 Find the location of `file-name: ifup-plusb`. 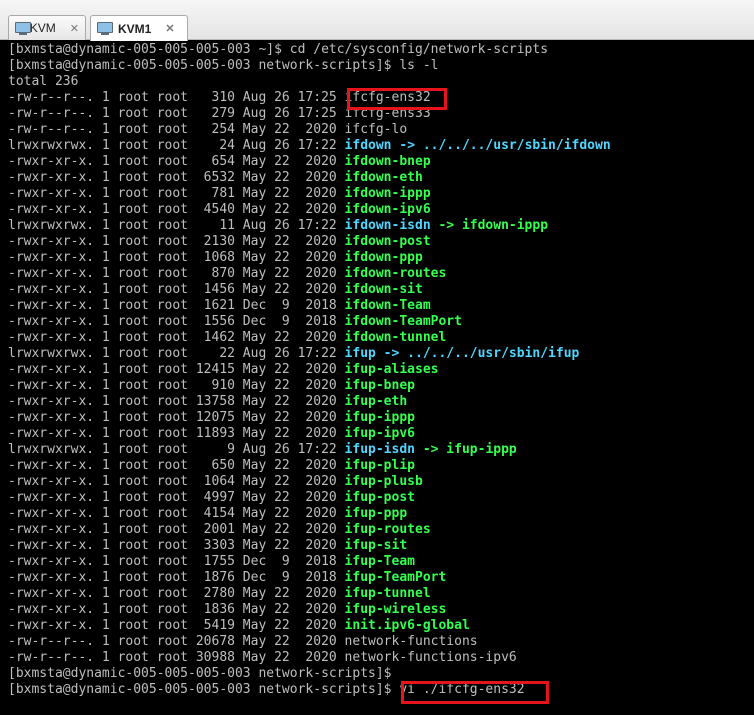

file-name: ifup-plusb is located at coordinates (383, 481).